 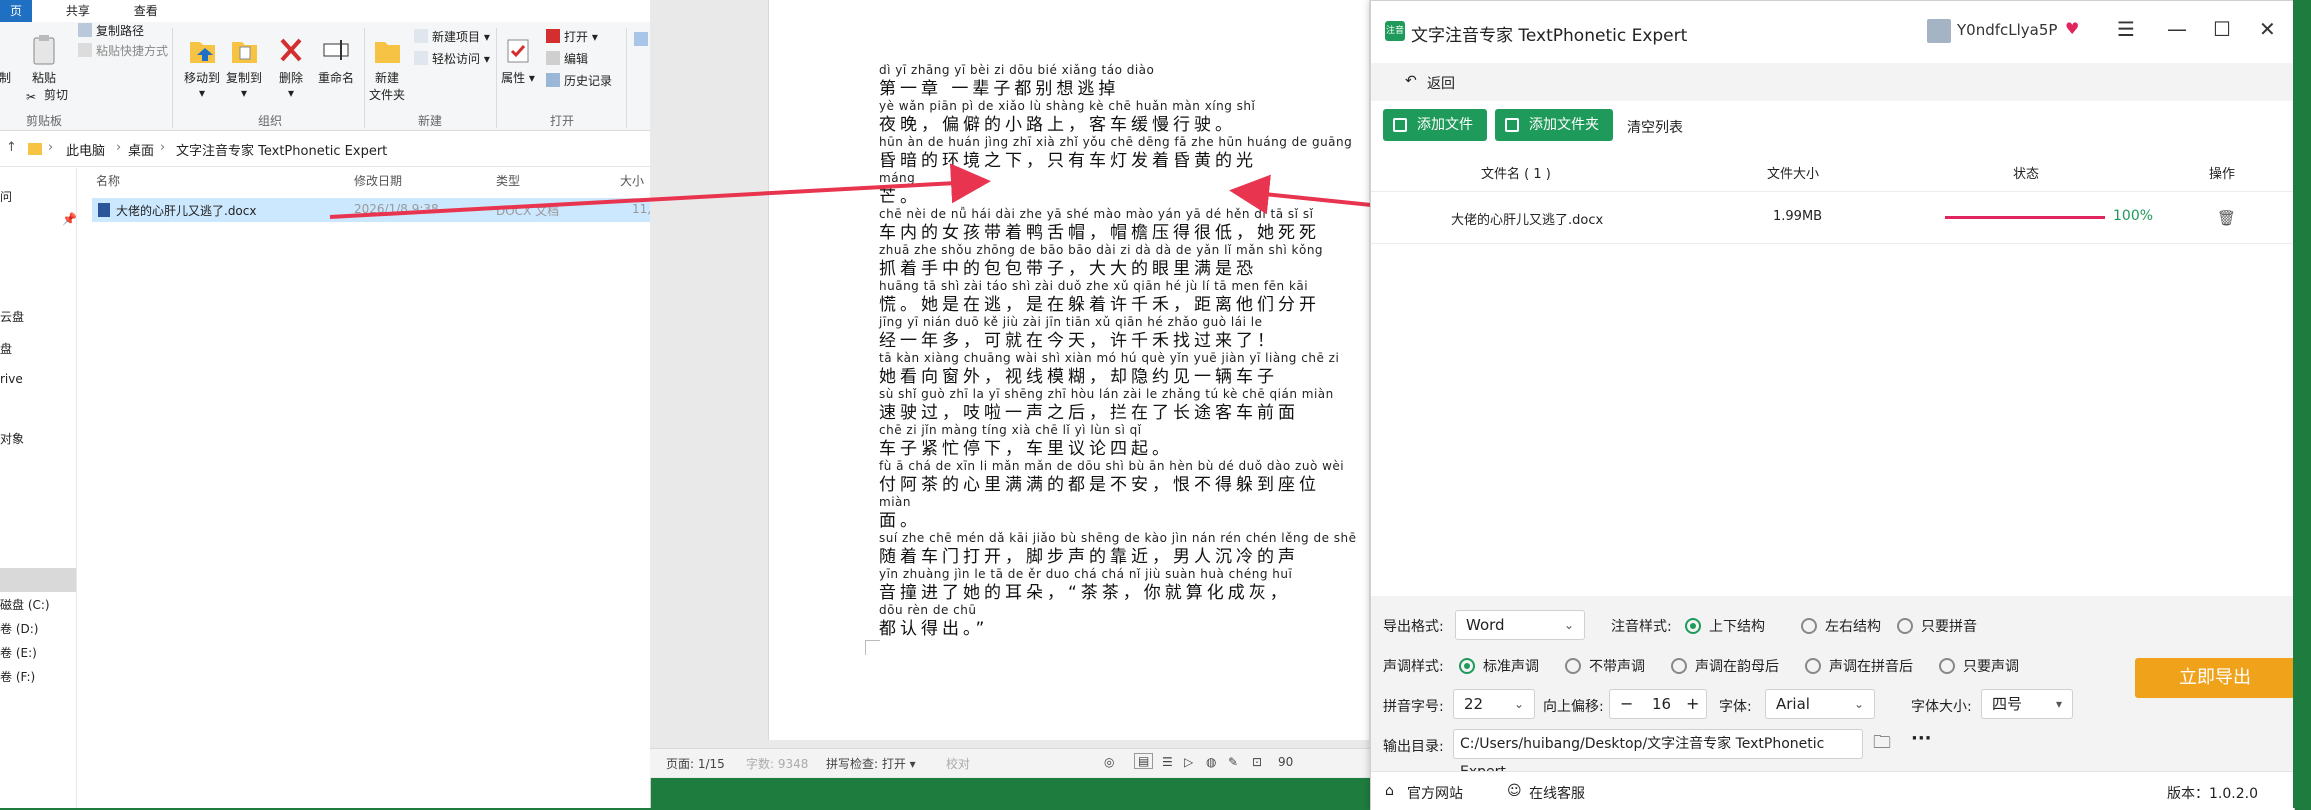 I want to click on app-title: 文字注音专家 TextPhonetic Expert, so click(x=1549, y=36).